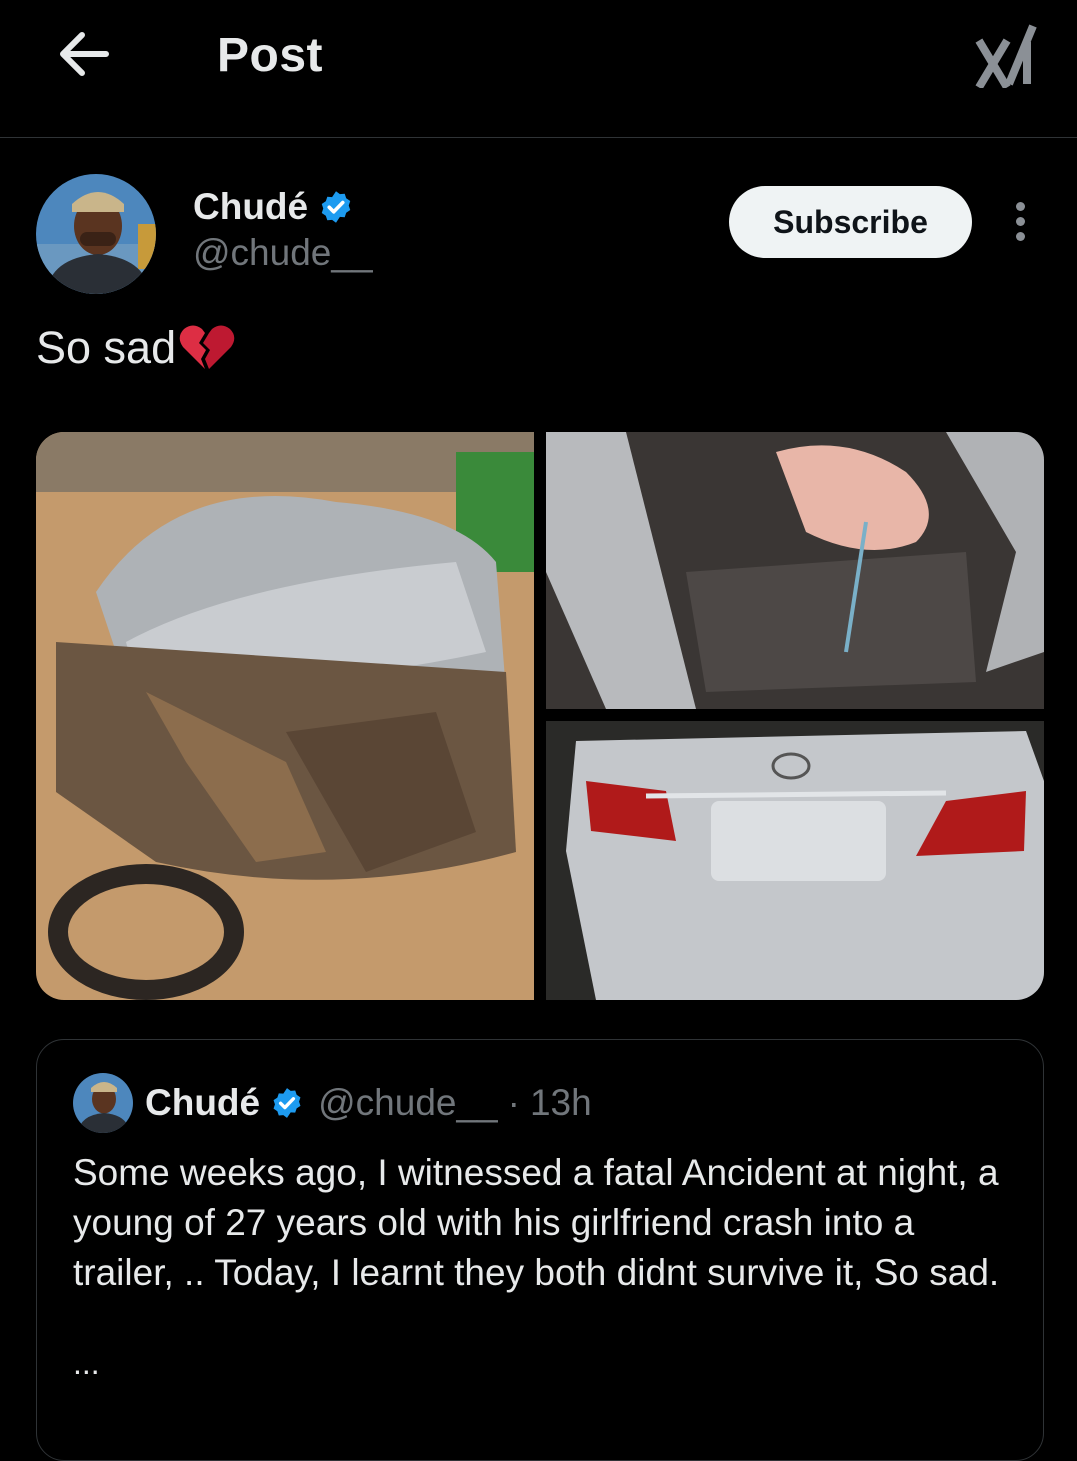 The image size is (1077, 1461). Describe the element at coordinates (270, 55) in the screenshot. I see `page-title: Post` at that location.